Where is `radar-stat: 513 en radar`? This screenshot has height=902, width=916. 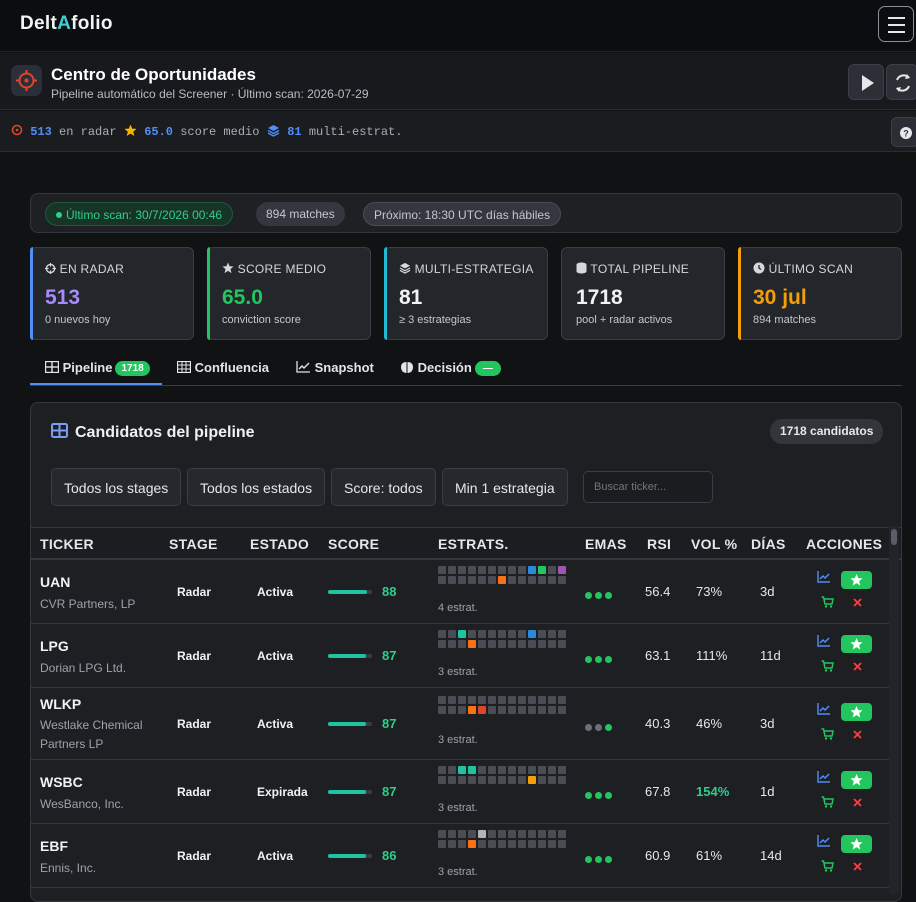
radar-stat: 513 en radar is located at coordinates (64, 131).